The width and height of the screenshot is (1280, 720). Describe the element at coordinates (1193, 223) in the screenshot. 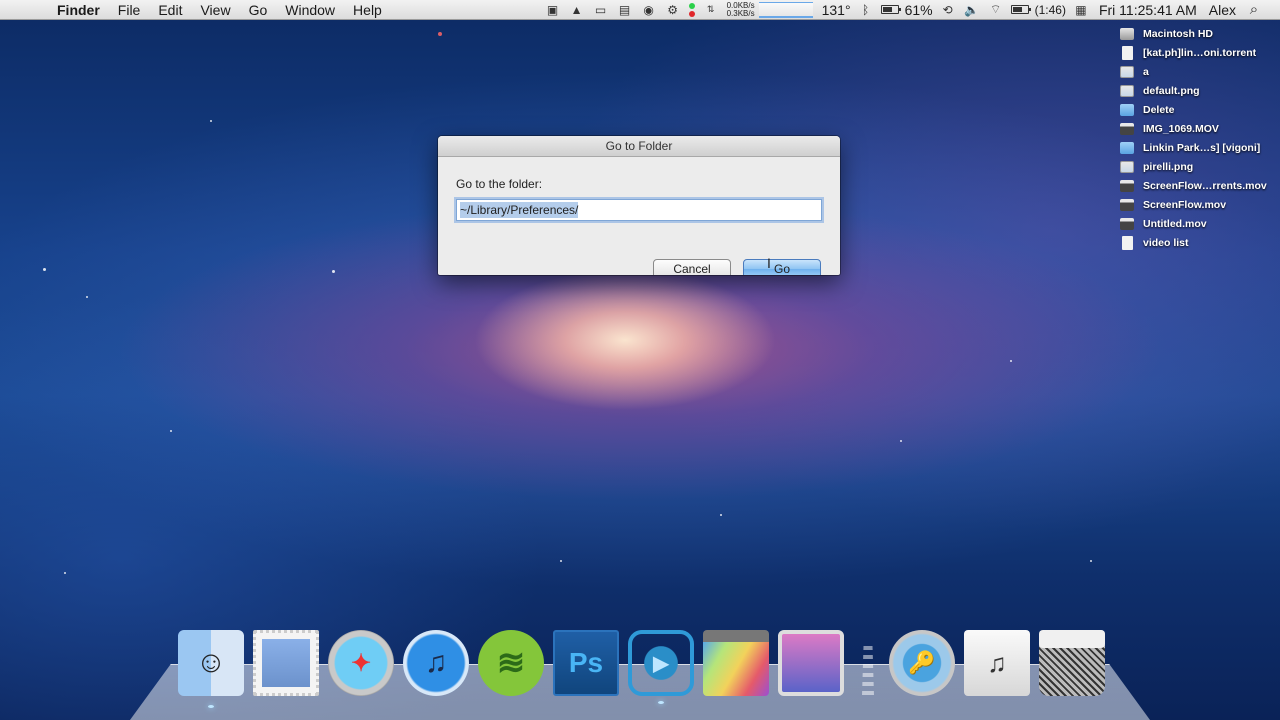

I see `desktop-item: Untitled.mov` at that location.